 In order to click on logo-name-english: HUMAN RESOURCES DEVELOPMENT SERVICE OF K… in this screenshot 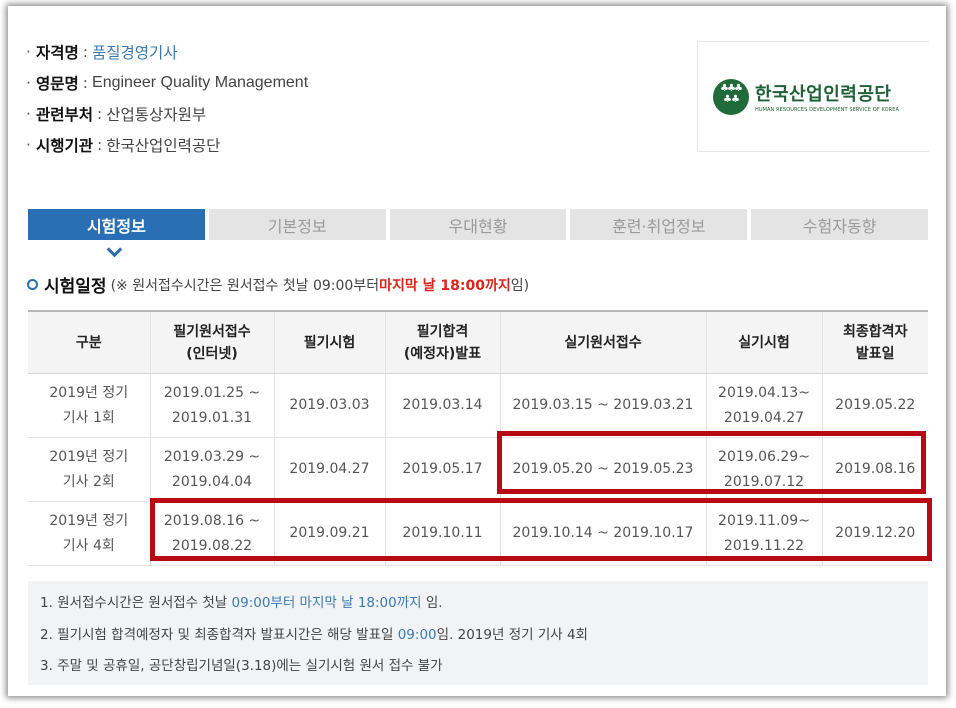, I will do `click(827, 110)`.